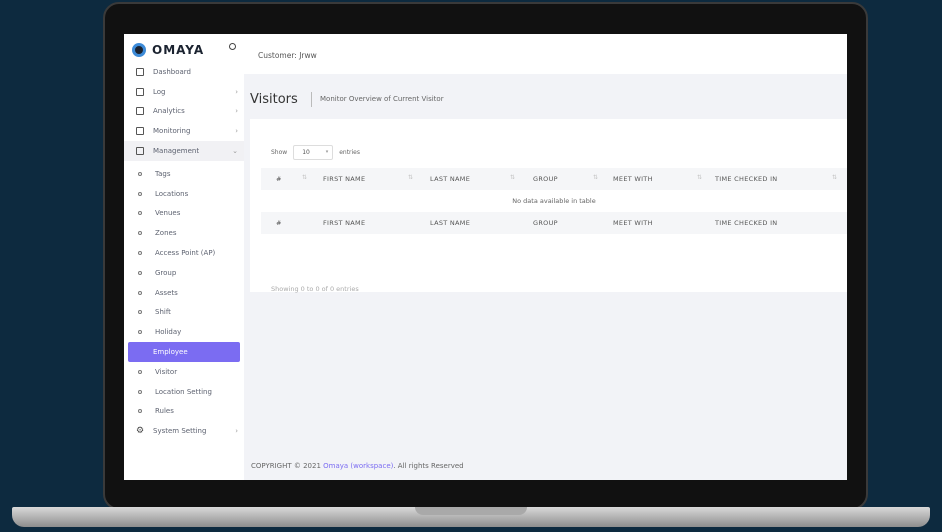 Image resolution: width=942 pixels, height=532 pixels. I want to click on empty-message: No data available in table, so click(554, 201).